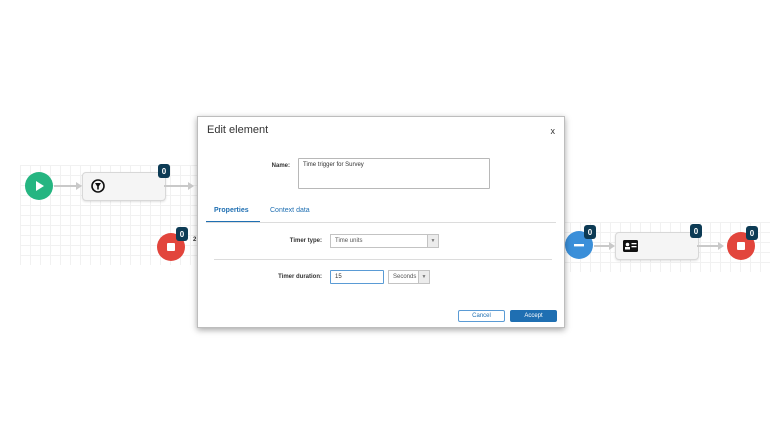 The width and height of the screenshot is (784, 441). I want to click on timer-type-select: Time units ▼, so click(384, 241).